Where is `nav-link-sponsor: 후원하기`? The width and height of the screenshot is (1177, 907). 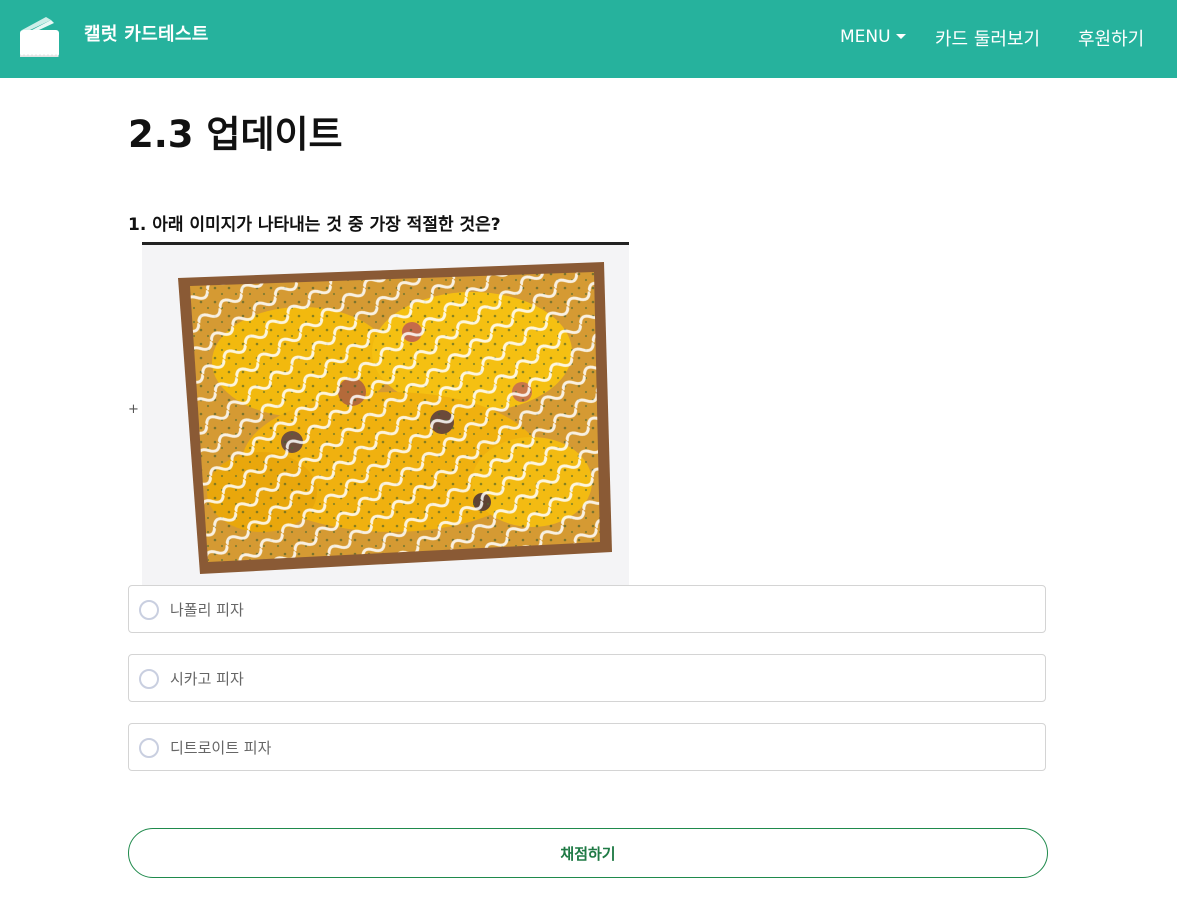 nav-link-sponsor: 후원하기 is located at coordinates (1111, 38).